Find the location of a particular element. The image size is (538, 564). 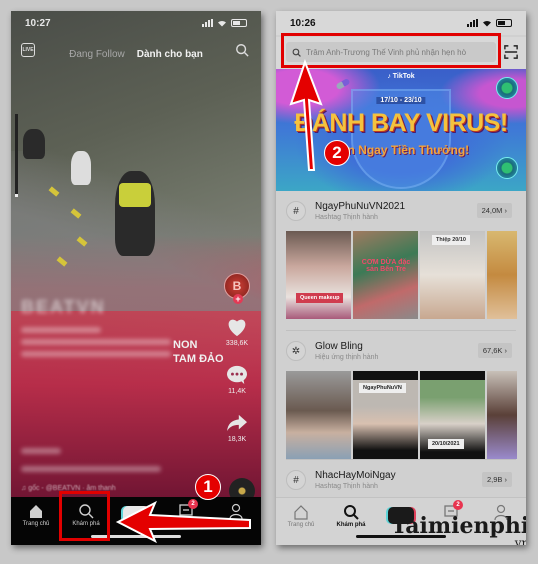

tab-profile is located at coordinates (236, 512).